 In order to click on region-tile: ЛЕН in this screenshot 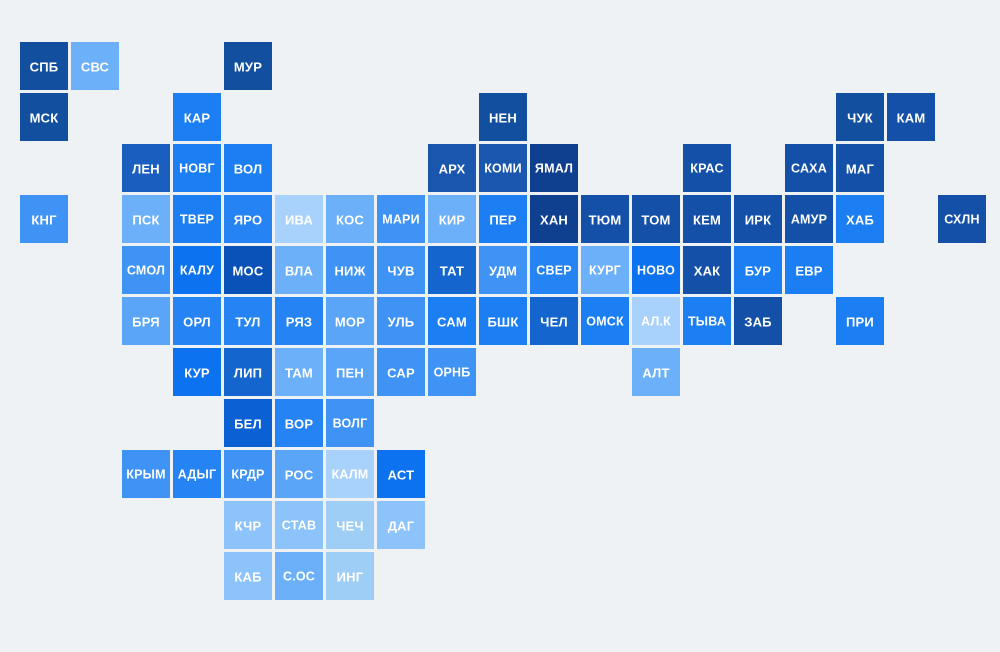, I will do `click(146, 168)`.